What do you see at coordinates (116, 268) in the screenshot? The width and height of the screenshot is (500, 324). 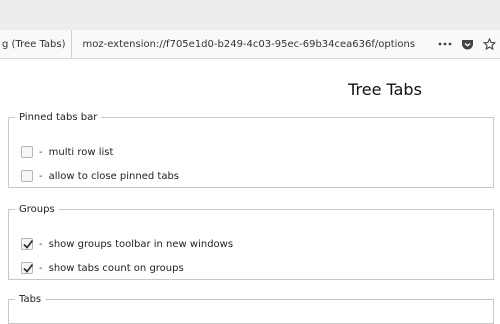 I see `option-label: show tabs count on groups` at bounding box center [116, 268].